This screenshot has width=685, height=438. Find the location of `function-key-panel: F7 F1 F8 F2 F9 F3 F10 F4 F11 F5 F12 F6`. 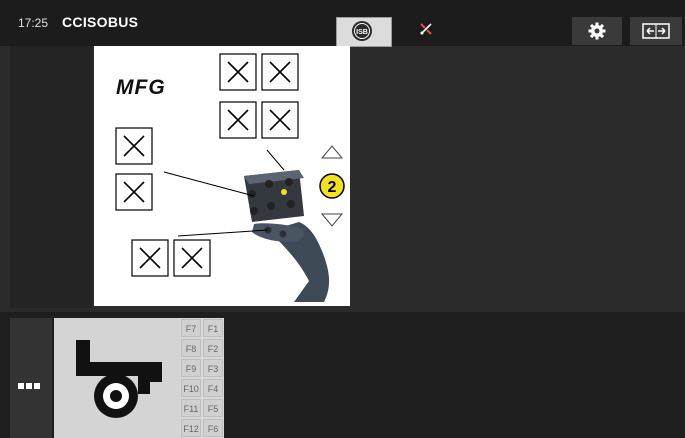

function-key-panel: F7 F1 F8 F2 F9 F3 F10 F4 F11 F5 F12 F6 is located at coordinates (202, 378).